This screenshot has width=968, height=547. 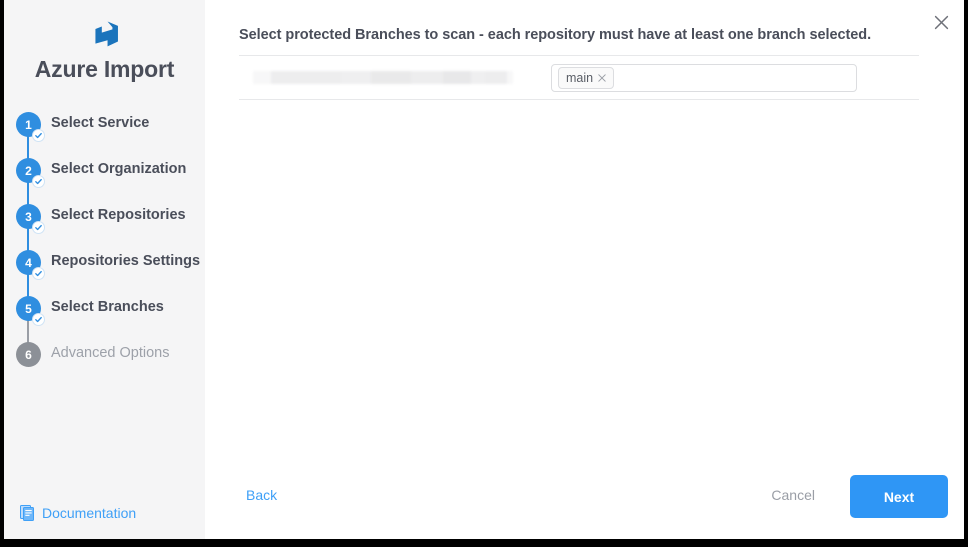 What do you see at coordinates (584, 502) in the screenshot?
I see `dialog-footer: Back Cancel Next` at bounding box center [584, 502].